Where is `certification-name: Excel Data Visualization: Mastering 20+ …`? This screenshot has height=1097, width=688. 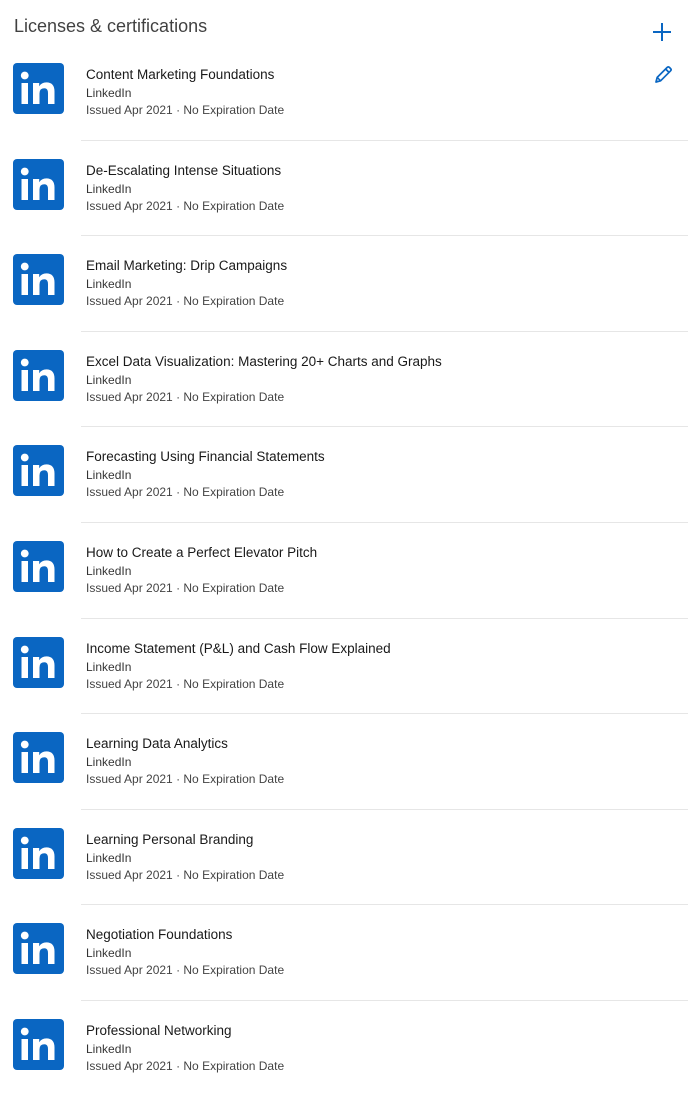 certification-name: Excel Data Visualization: Mastering 20+ … is located at coordinates (366, 362).